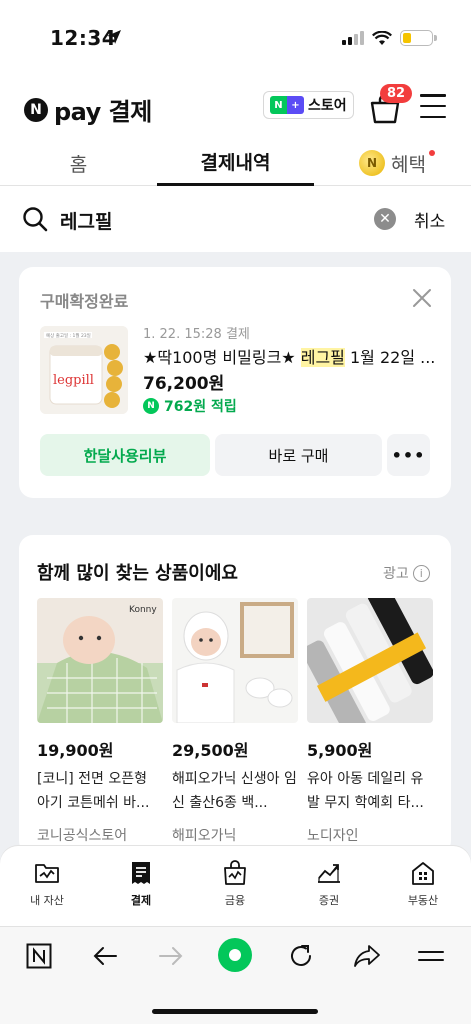 Image resolution: width=471 pixels, height=1024 pixels. Describe the element at coordinates (141, 873) in the screenshot. I see `receipt-icon` at that location.